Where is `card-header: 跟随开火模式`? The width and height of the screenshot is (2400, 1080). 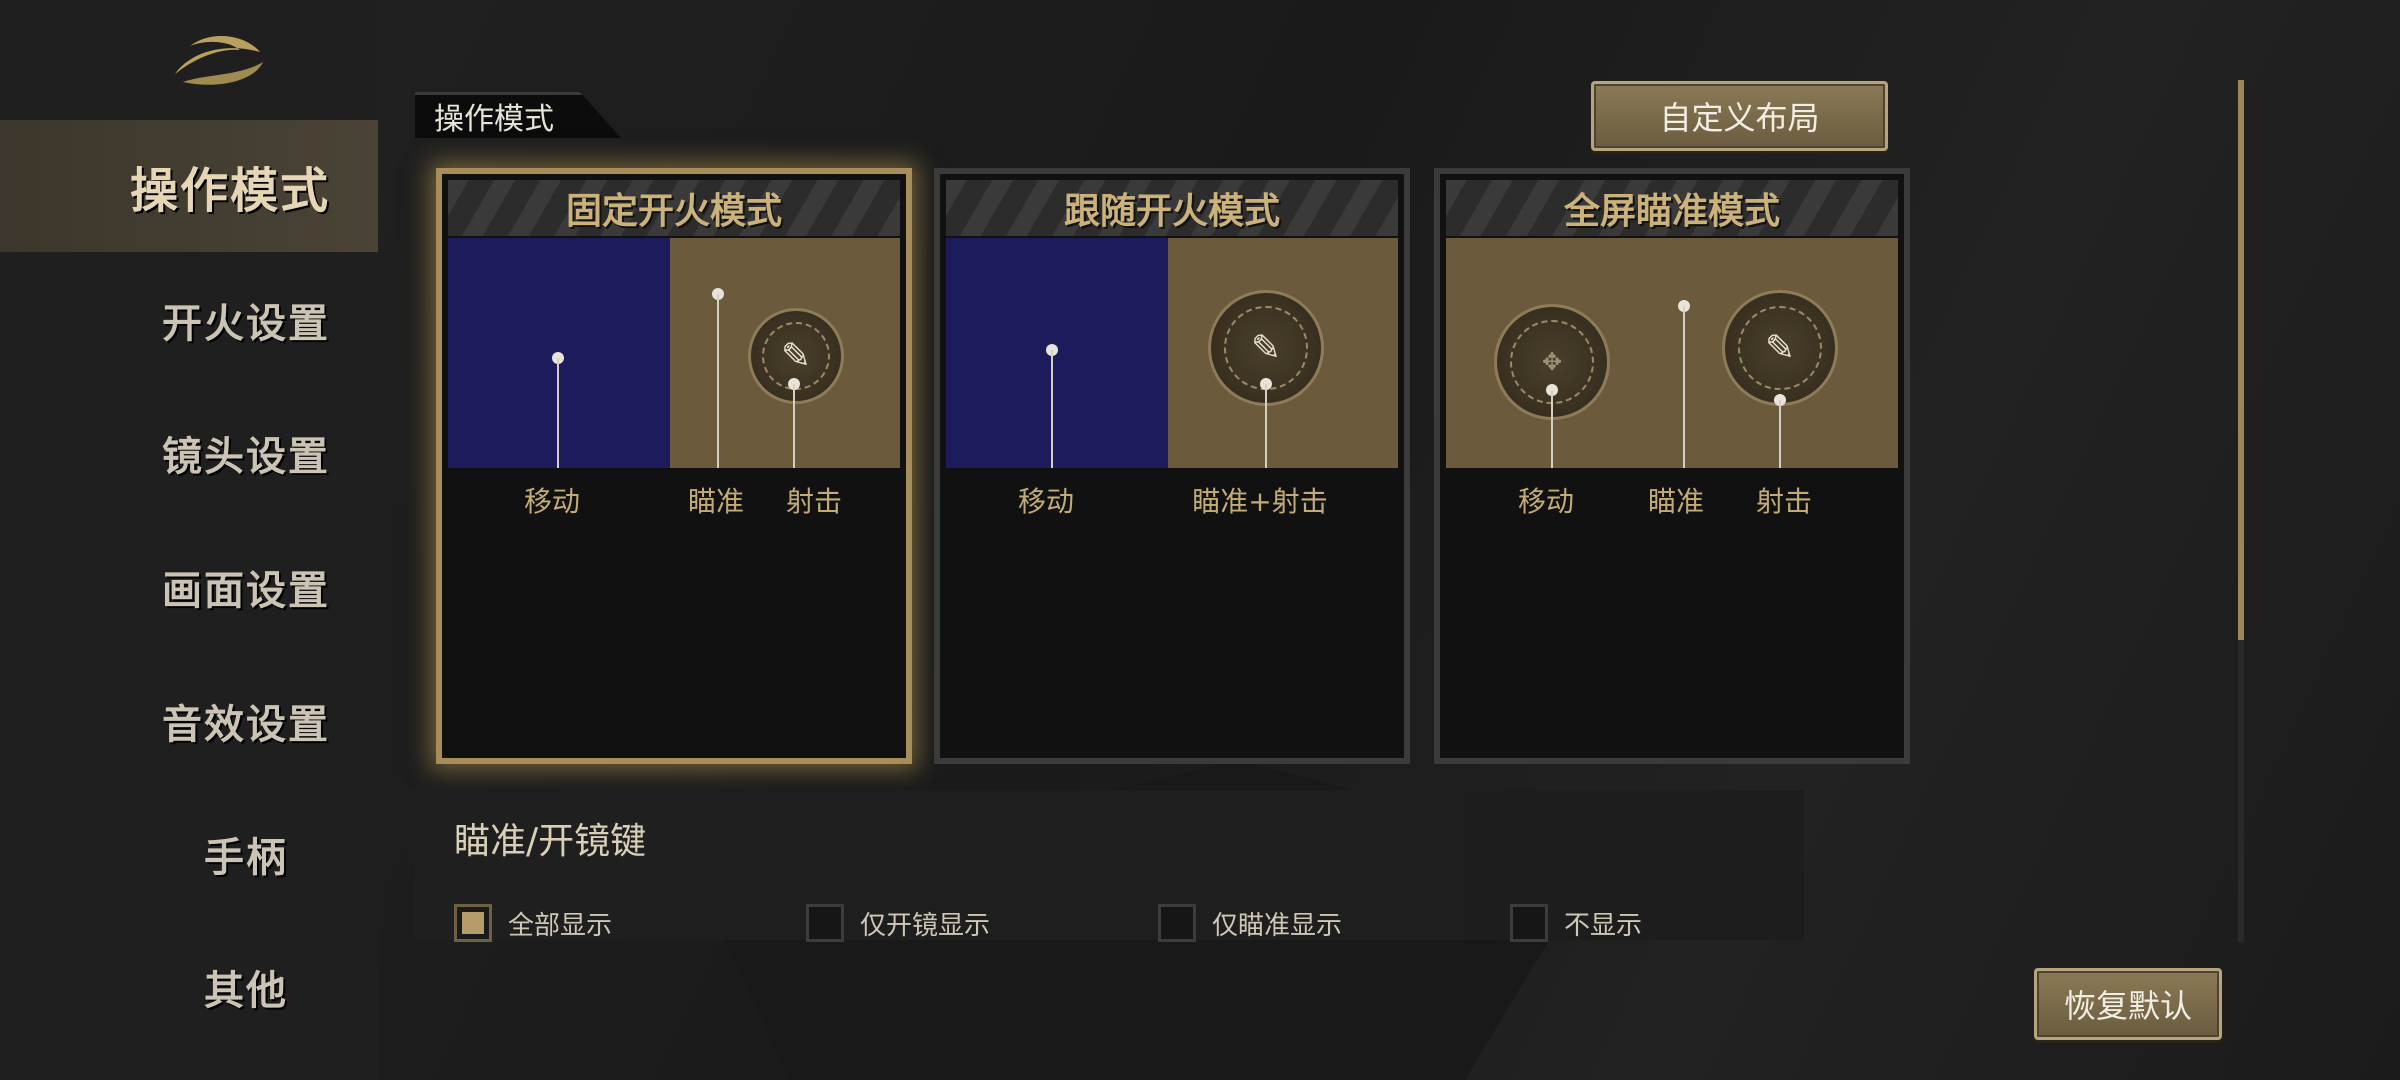
card-header: 跟随开火模式 is located at coordinates (1172, 208).